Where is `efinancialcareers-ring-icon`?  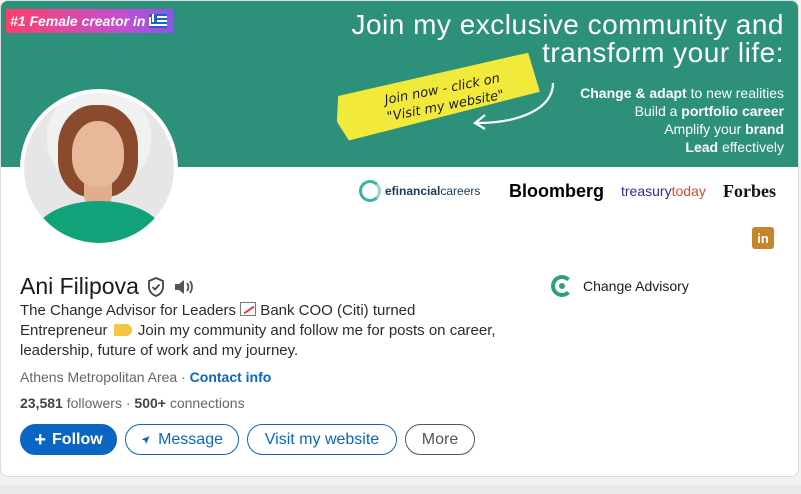
efinancialcareers-ring-icon is located at coordinates (370, 191).